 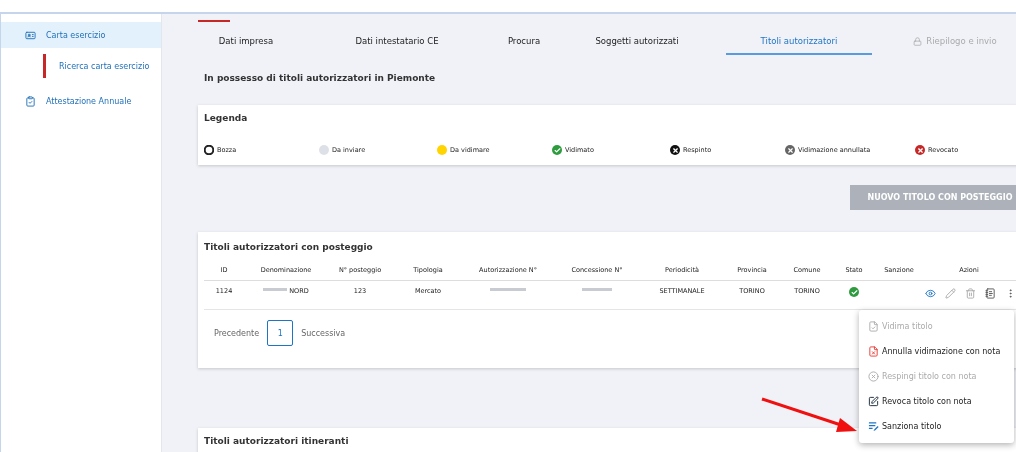 I want to click on view-icon, so click(x=930, y=293).